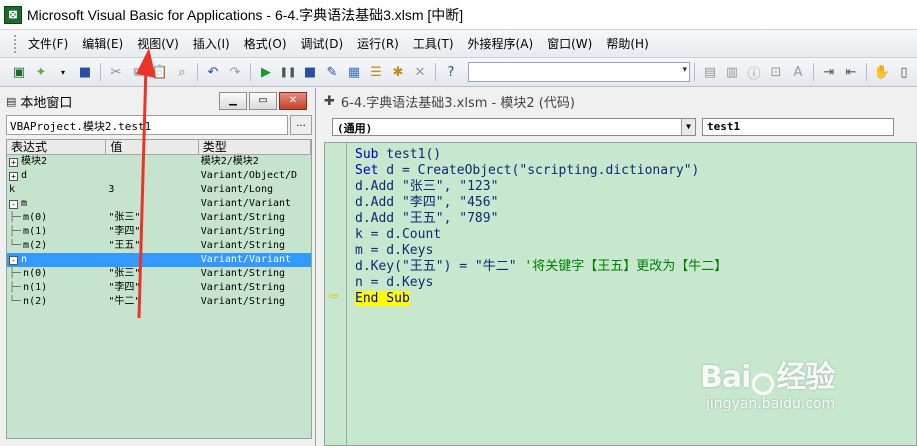 This screenshot has width=917, height=446. Describe the element at coordinates (236, 189) in the screenshot. I see `locals-cell-type: Variant/Long` at that location.